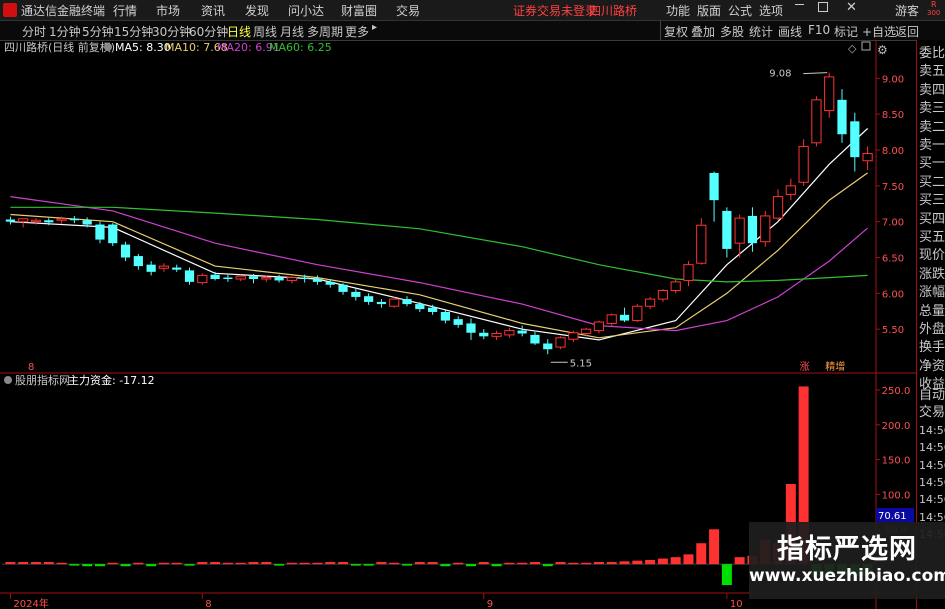 This screenshot has height=609, width=945. Describe the element at coordinates (59, 47) in the screenshot. I see `main-chart-title: 四川路桥(日线 前复权)` at that location.